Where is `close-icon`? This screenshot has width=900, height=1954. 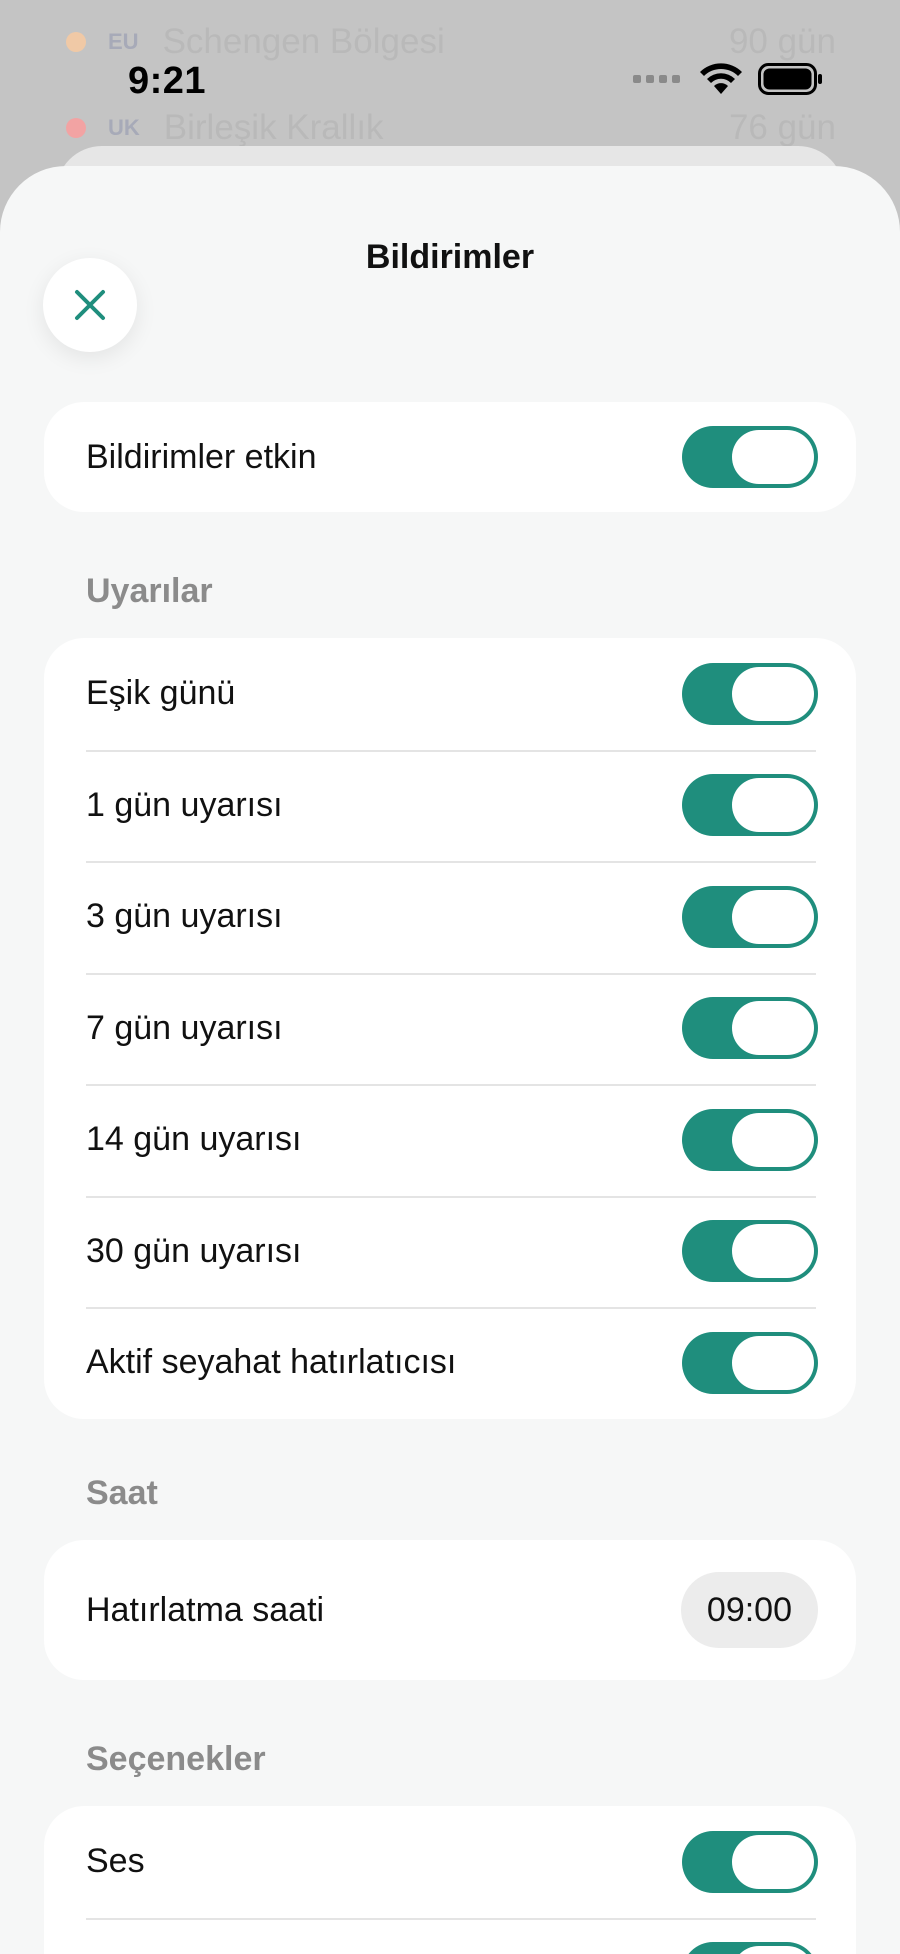
close-icon is located at coordinates (90, 305).